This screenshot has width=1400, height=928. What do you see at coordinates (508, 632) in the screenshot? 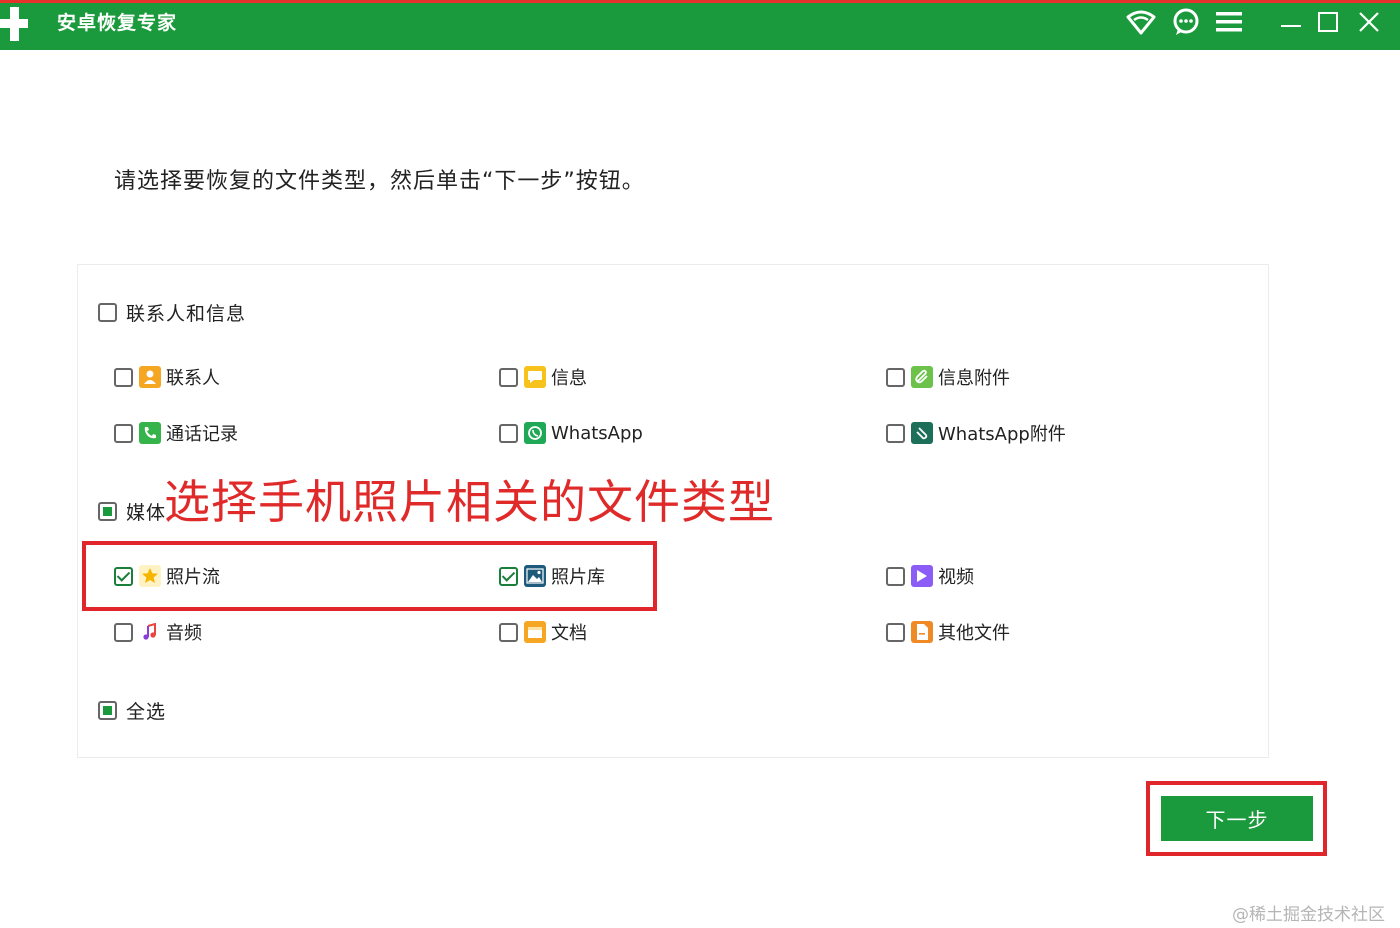
I see `item-documents-checkbox` at bounding box center [508, 632].